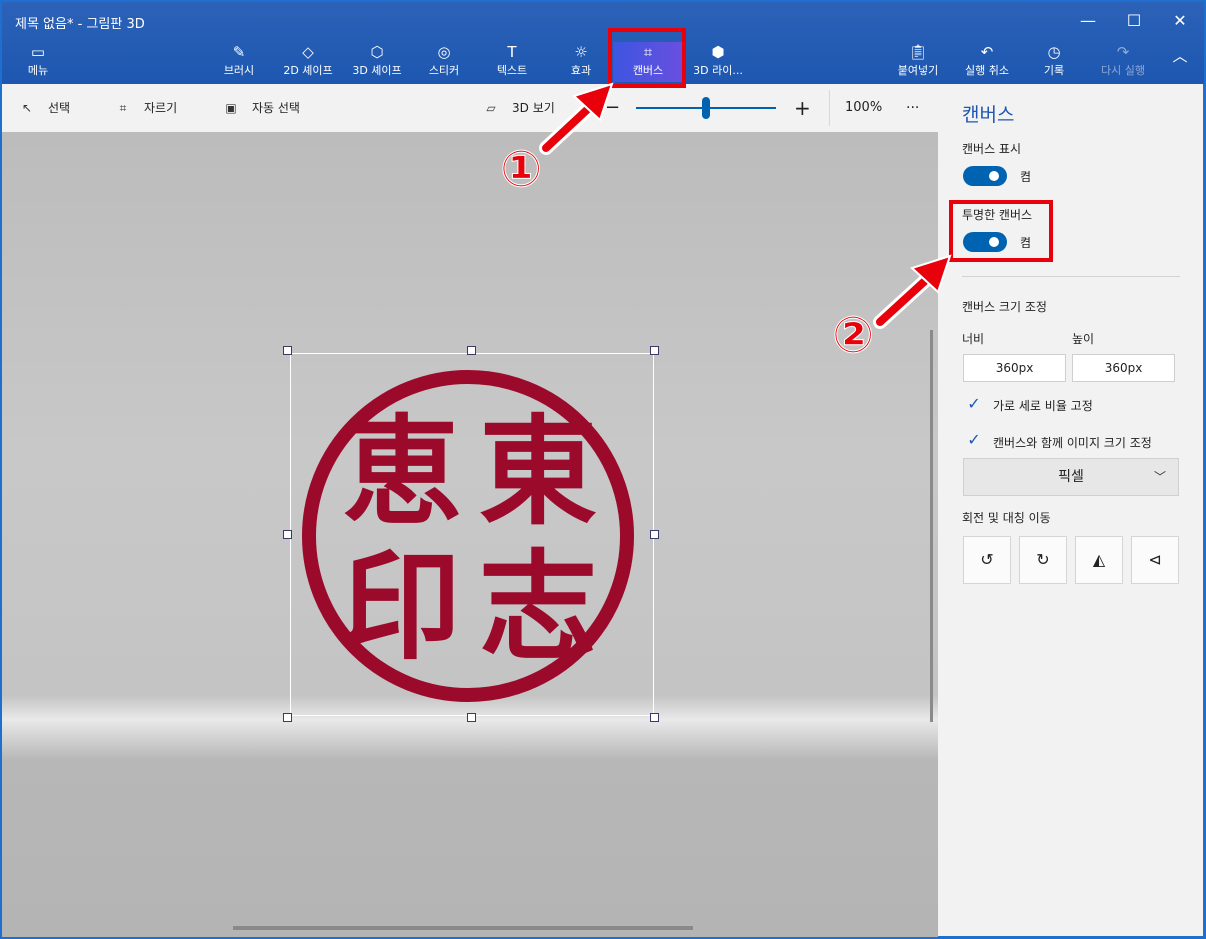 The height and width of the screenshot is (939, 1206). Describe the element at coordinates (521, 169) in the screenshot. I see `annotation-number-1: ①` at that location.